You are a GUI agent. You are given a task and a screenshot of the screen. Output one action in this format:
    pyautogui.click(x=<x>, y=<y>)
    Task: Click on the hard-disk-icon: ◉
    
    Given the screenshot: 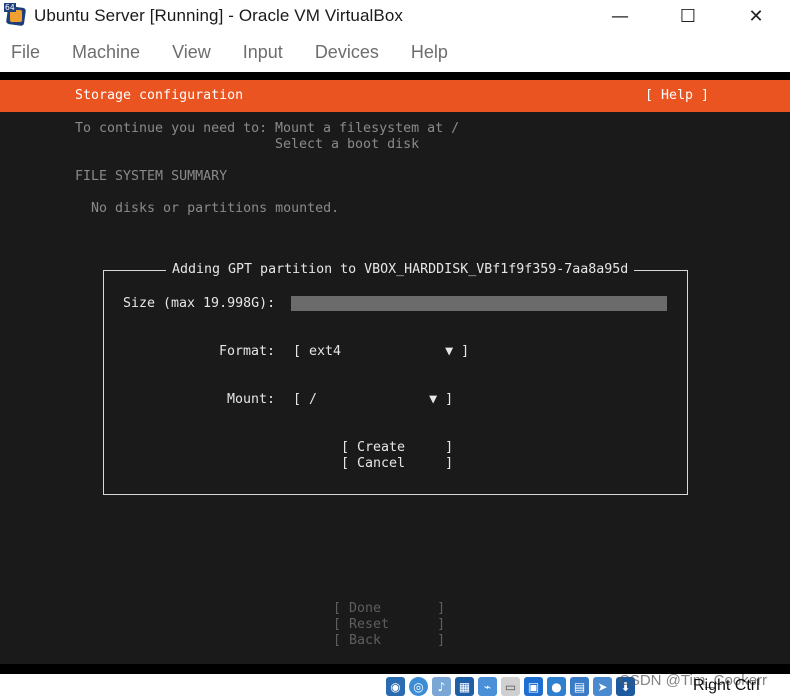 What is the action you would take?
    pyautogui.click(x=395, y=686)
    